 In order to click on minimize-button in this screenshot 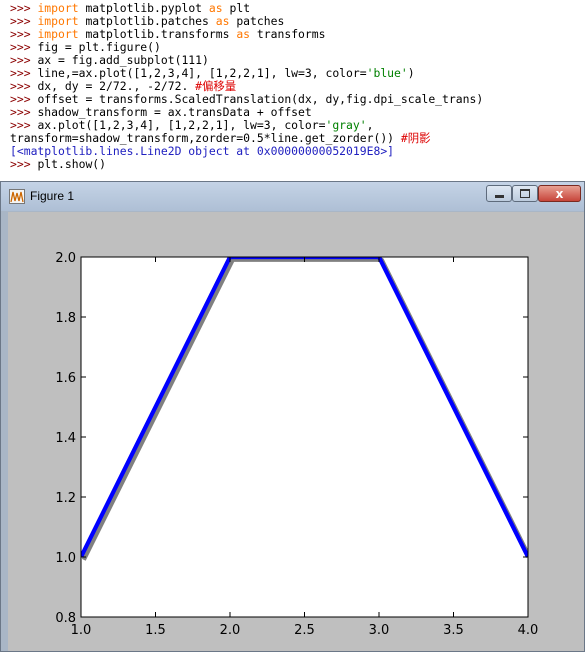, I will do `click(499, 193)`.